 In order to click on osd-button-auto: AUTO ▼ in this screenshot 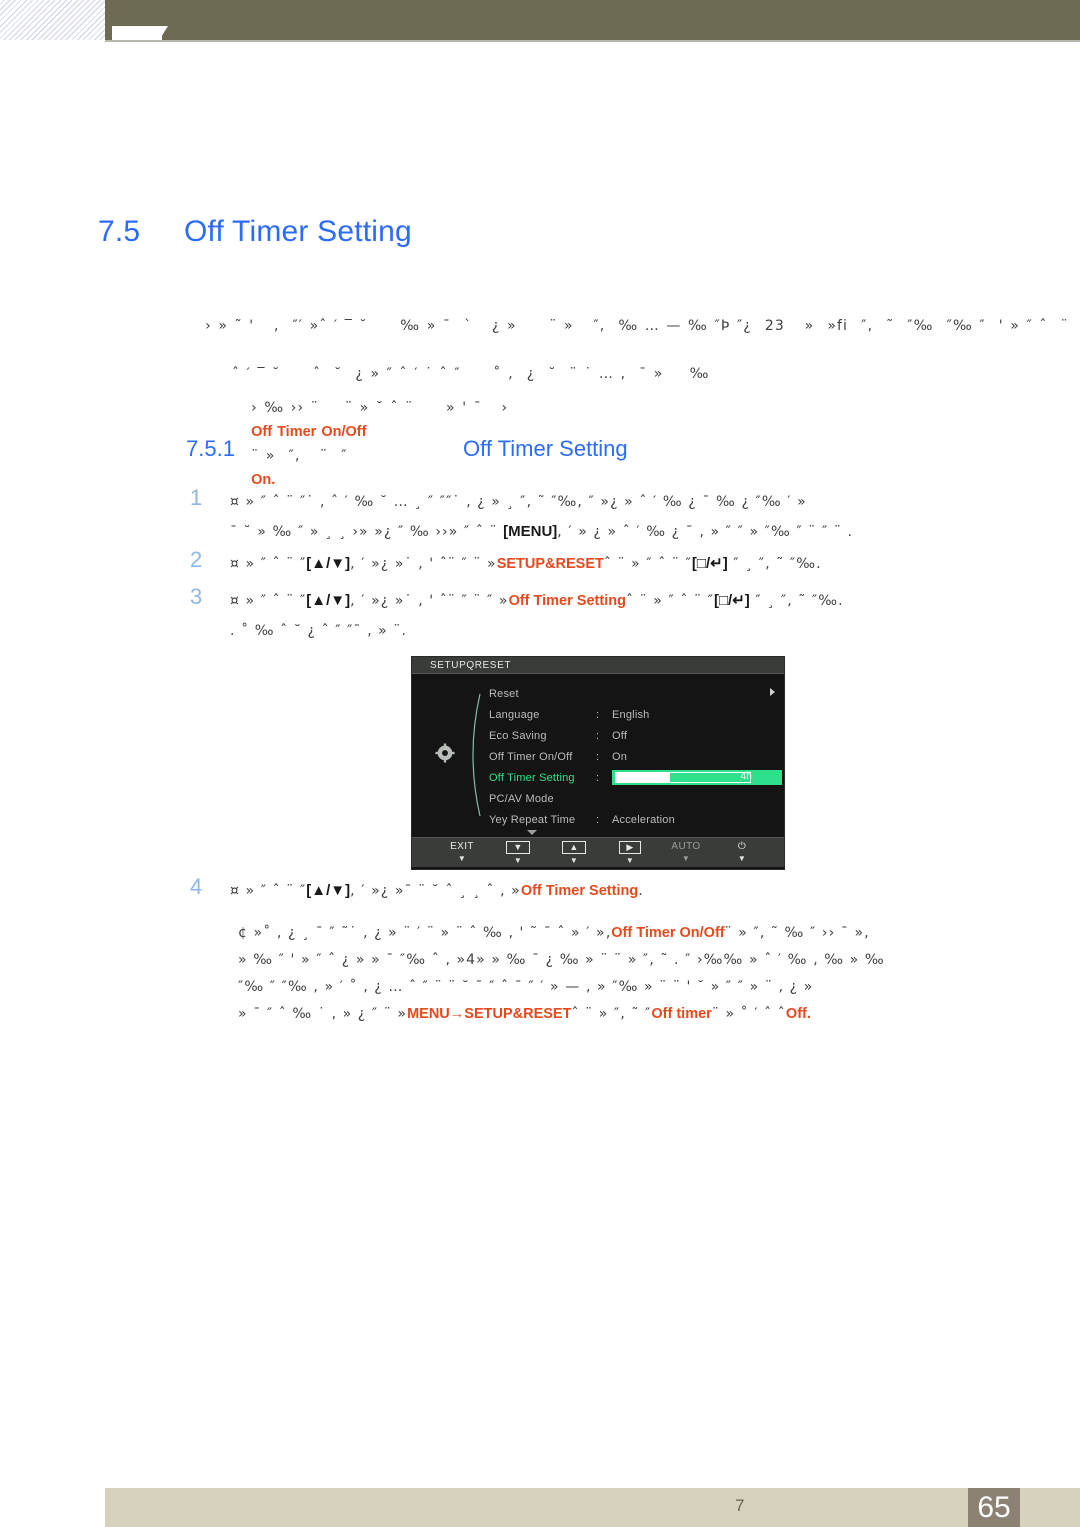, I will do `click(686, 850)`.